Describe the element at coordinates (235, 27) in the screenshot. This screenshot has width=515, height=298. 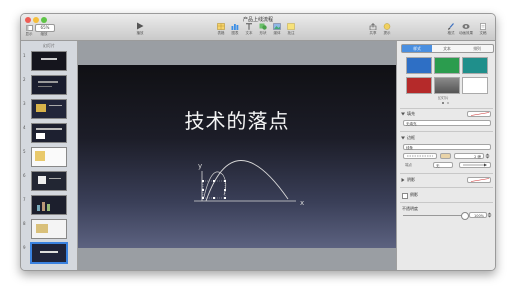
I see `chart-icon` at that location.